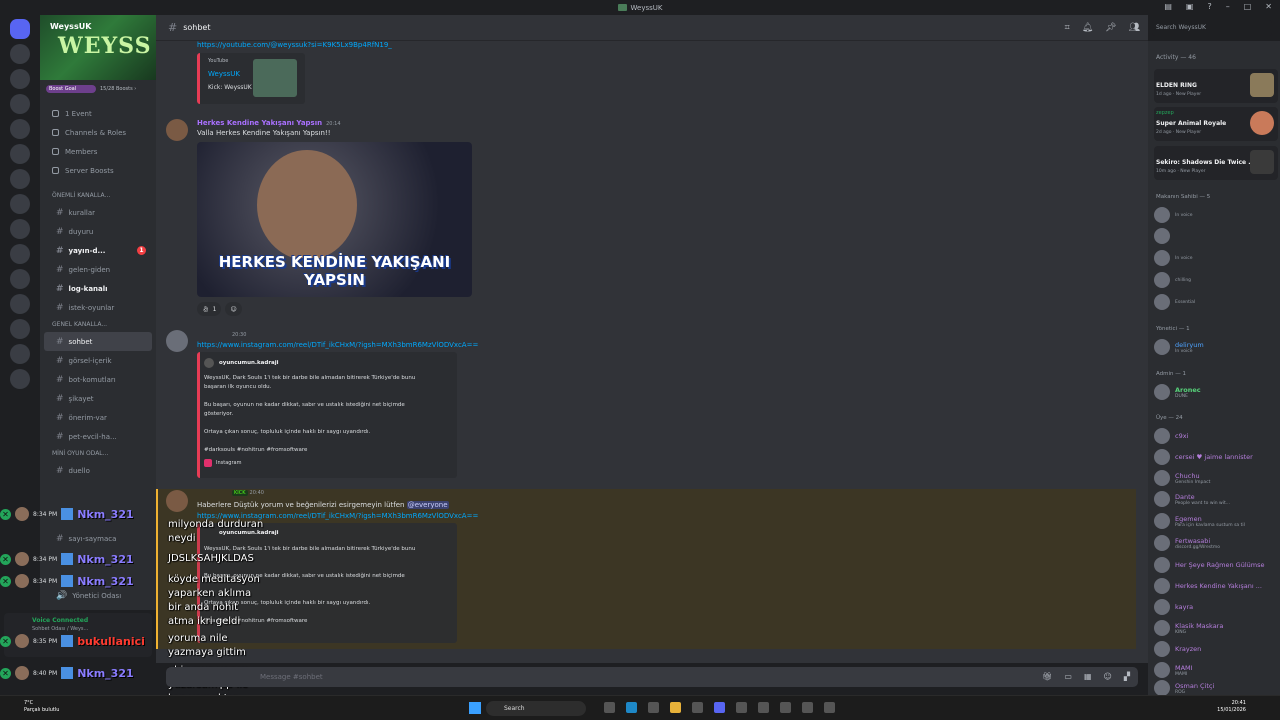  I want to click on member-row: deliryum In voice, so click(1179, 347).